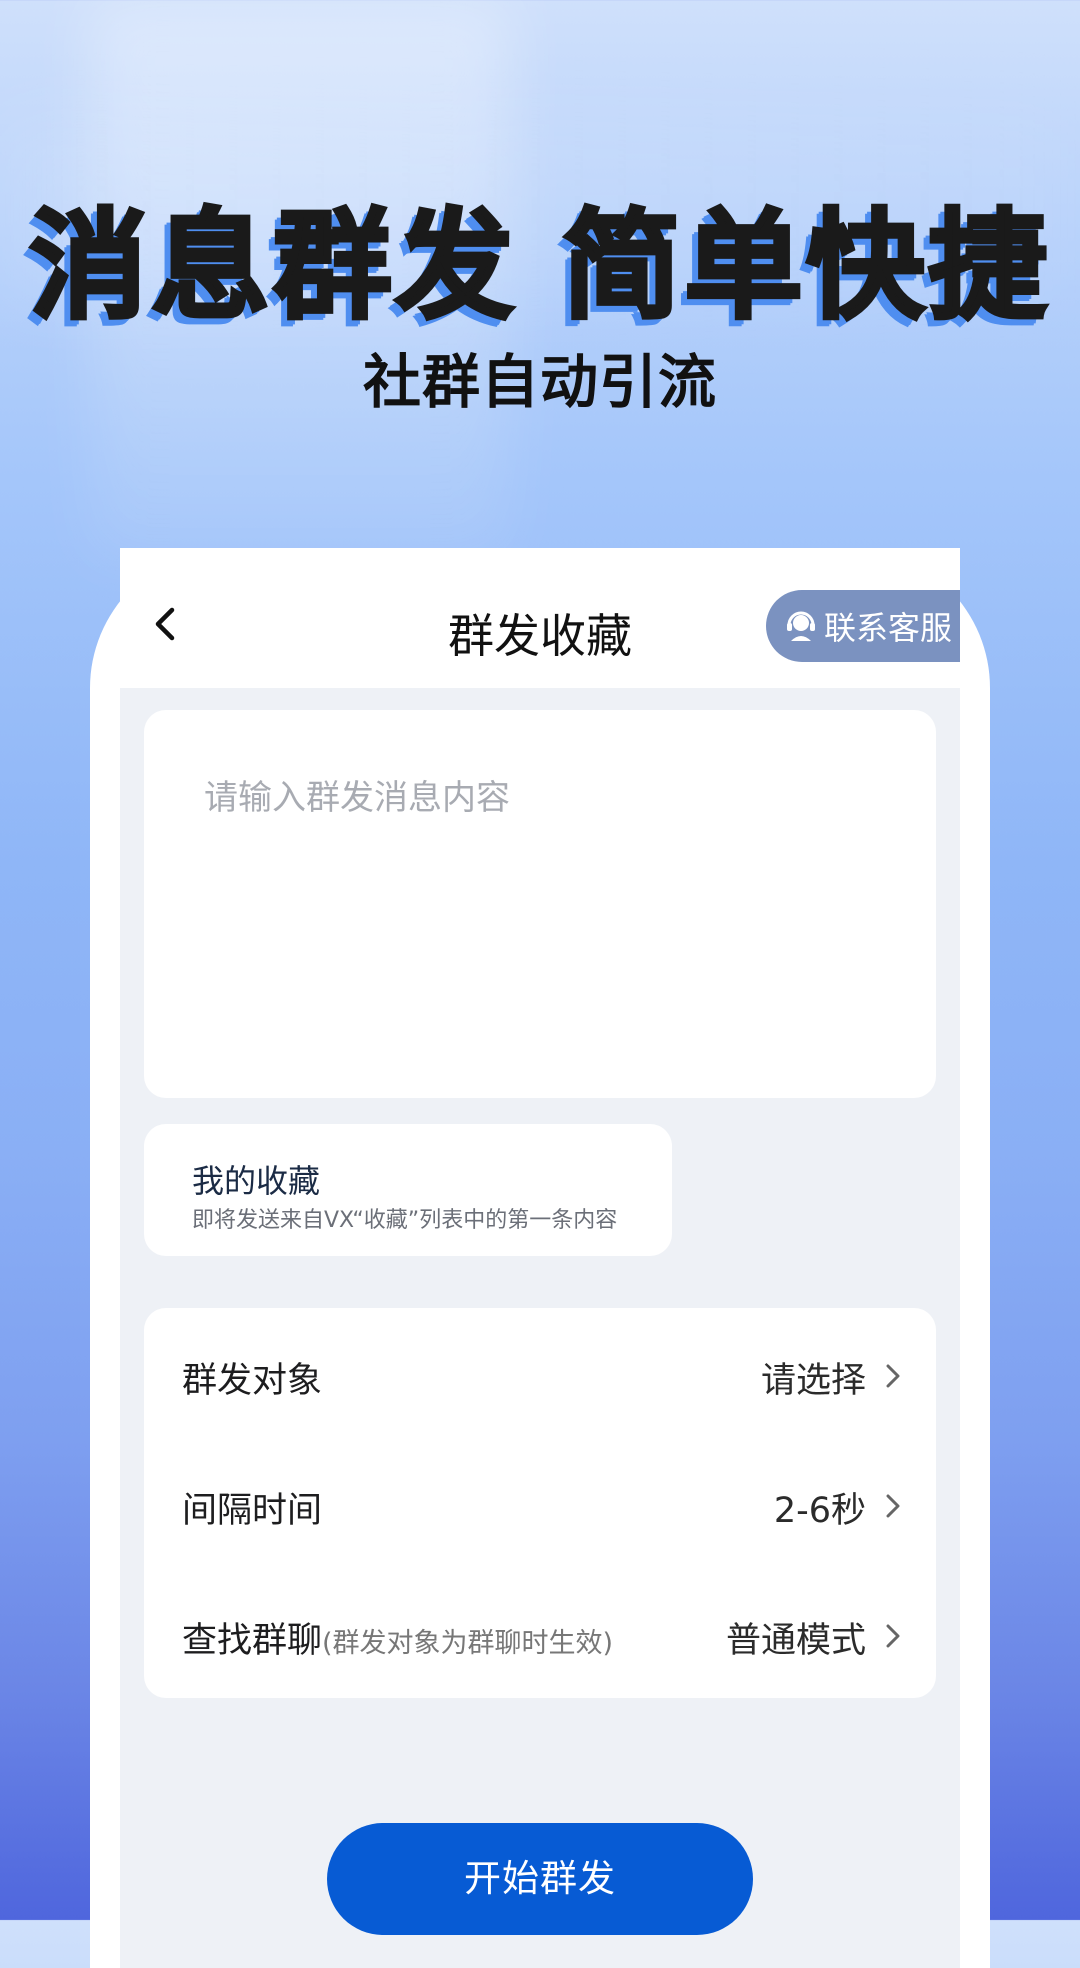  I want to click on setting-row-find-group: 查找群聊(群发对象为群聊时生效) 普通模式, so click(540, 1633).